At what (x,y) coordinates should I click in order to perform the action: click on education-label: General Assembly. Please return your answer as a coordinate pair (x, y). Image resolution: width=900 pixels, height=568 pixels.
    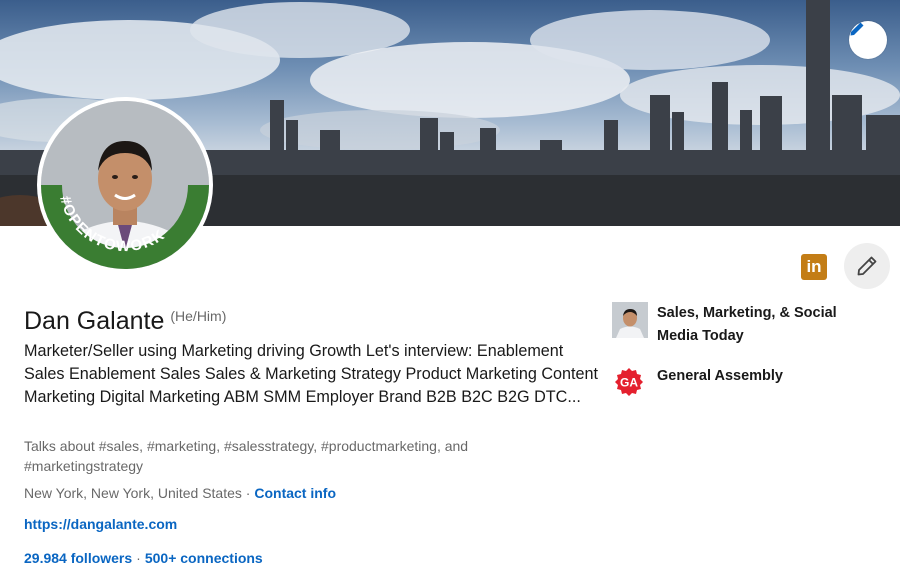
    Looking at the image, I should click on (720, 376).